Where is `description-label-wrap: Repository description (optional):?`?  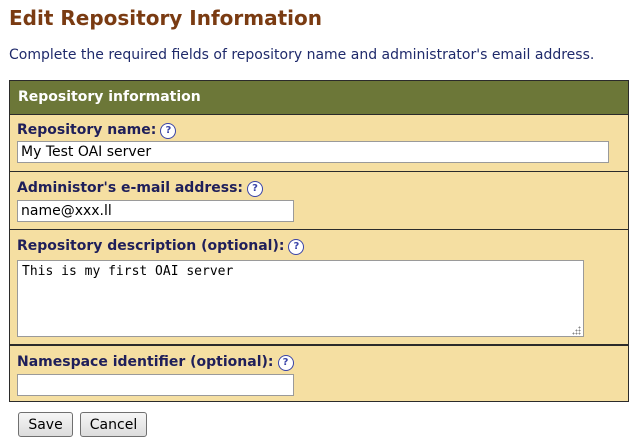 description-label-wrap: Repository description (optional):? is located at coordinates (161, 246).